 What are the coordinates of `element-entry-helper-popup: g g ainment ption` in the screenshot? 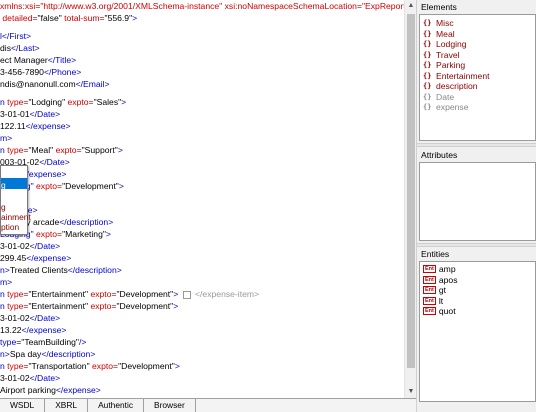 It's located at (15, 200).